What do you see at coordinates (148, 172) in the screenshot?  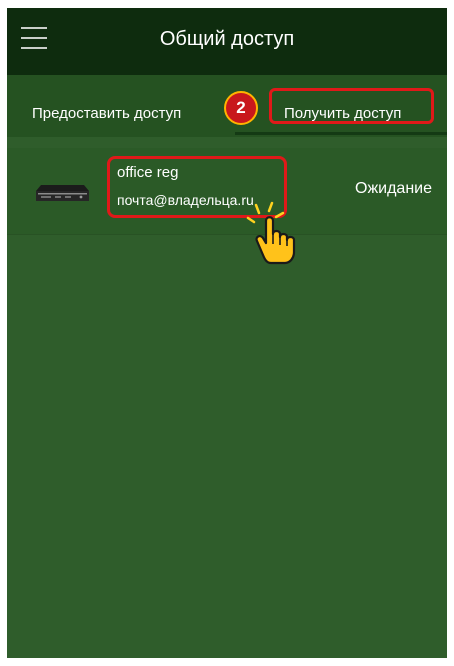 I see `device-name: office reg` at bounding box center [148, 172].